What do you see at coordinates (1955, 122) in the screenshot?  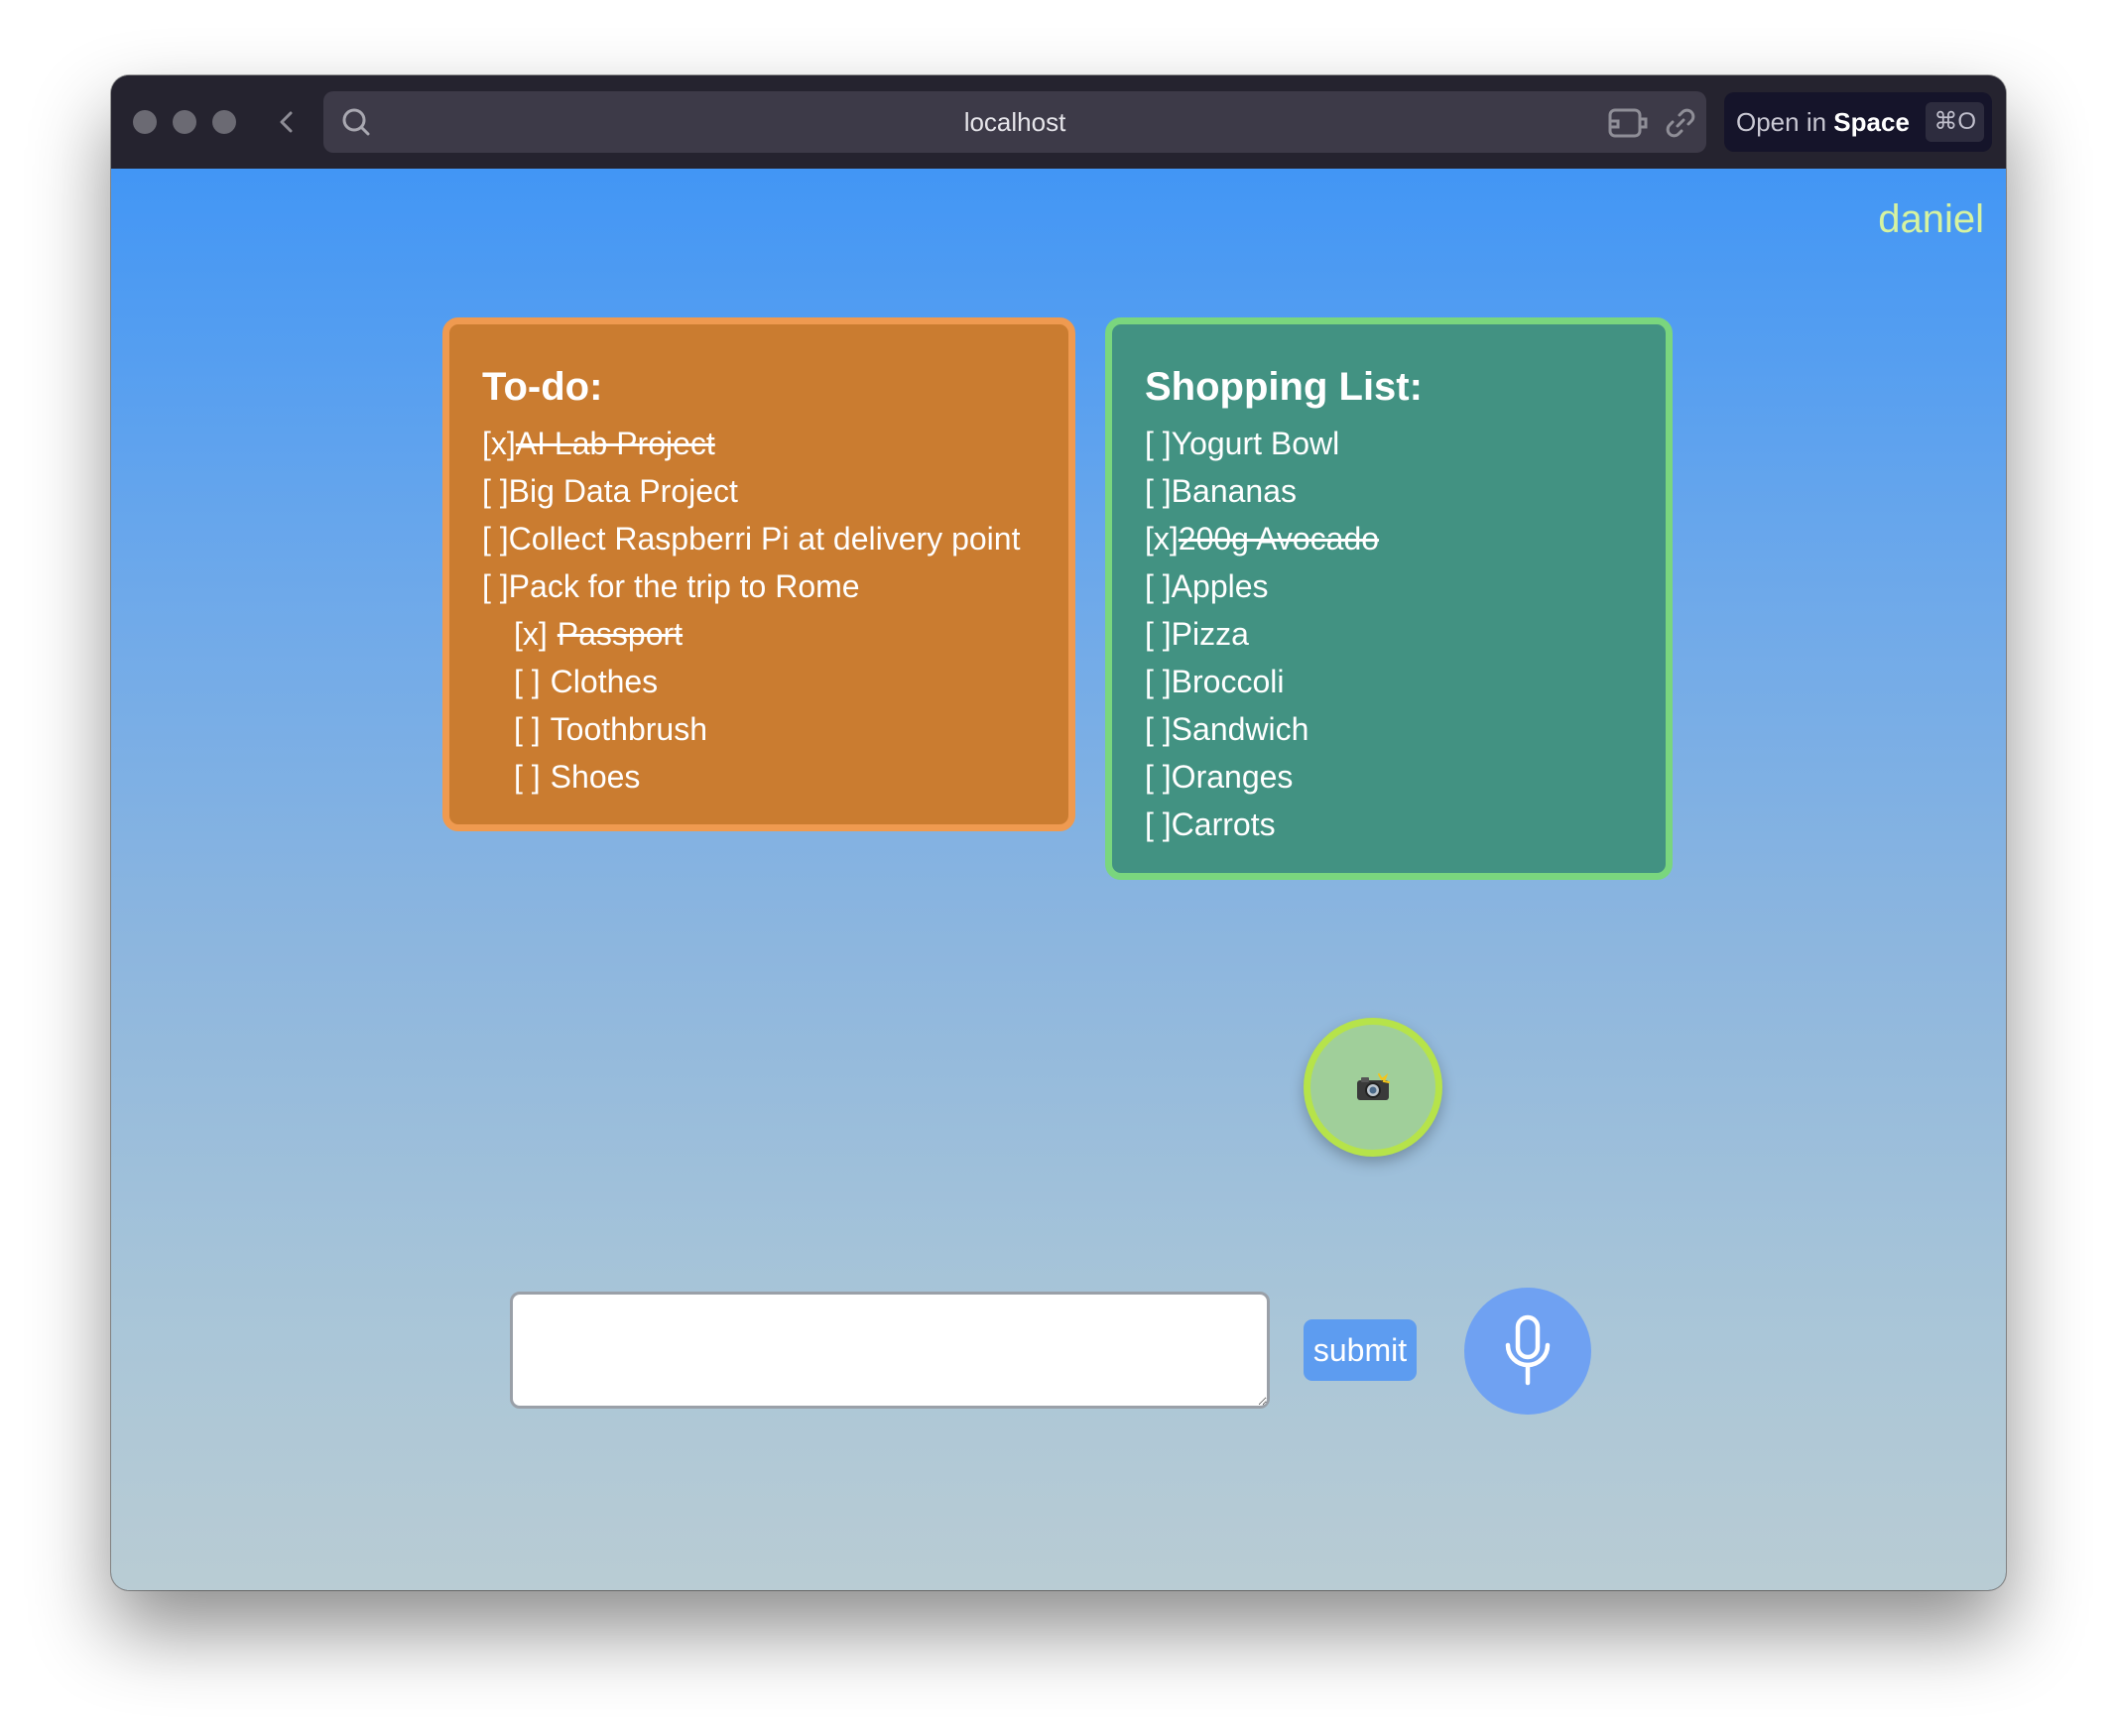 I see `shortcut-badge: ⌘O` at bounding box center [1955, 122].